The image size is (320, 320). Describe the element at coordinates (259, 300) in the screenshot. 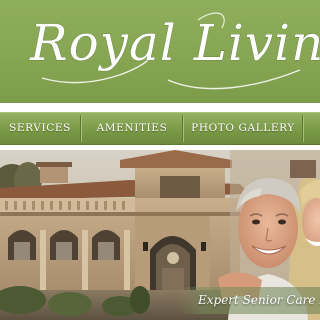

I see `hero-tagline: Expert Senior Care I` at that location.